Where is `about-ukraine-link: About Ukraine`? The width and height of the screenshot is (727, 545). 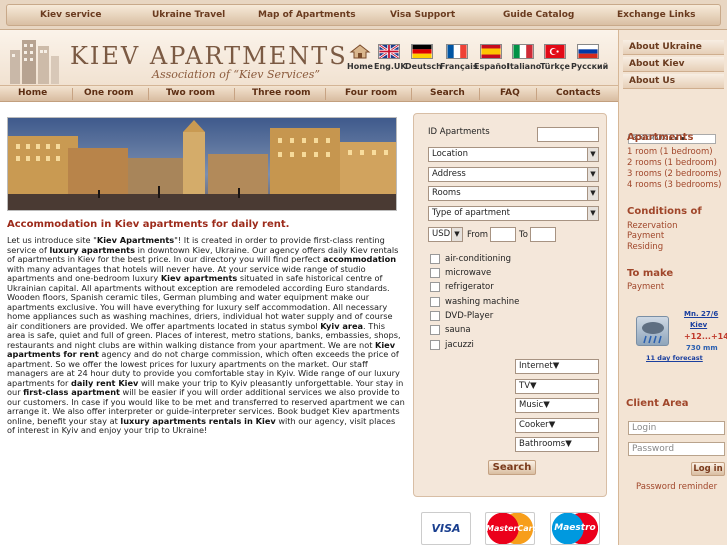
about-ukraine-link: About Ukraine is located at coordinates (673, 47).